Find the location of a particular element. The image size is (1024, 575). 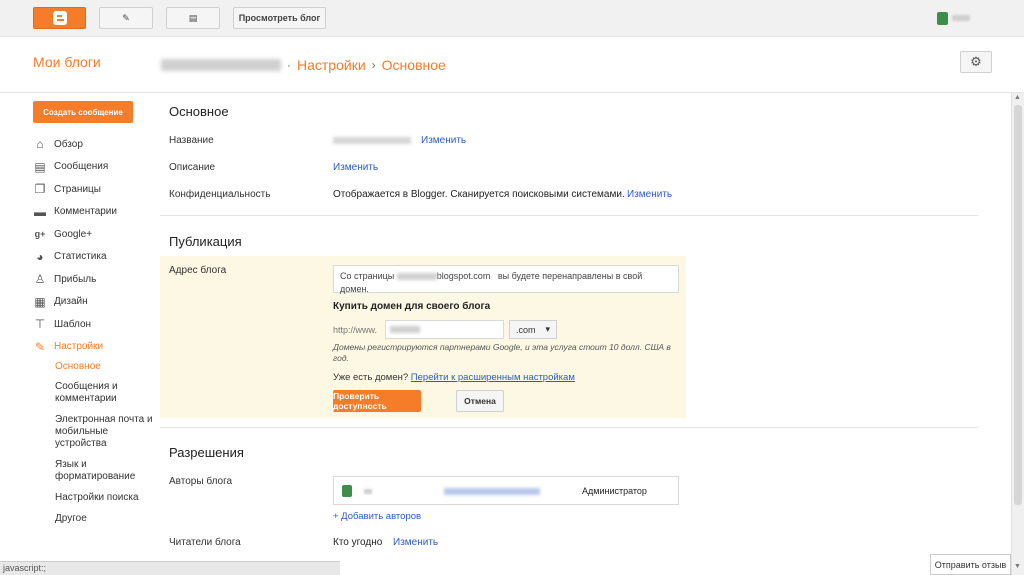

account-menu is located at coordinates (959, 18).